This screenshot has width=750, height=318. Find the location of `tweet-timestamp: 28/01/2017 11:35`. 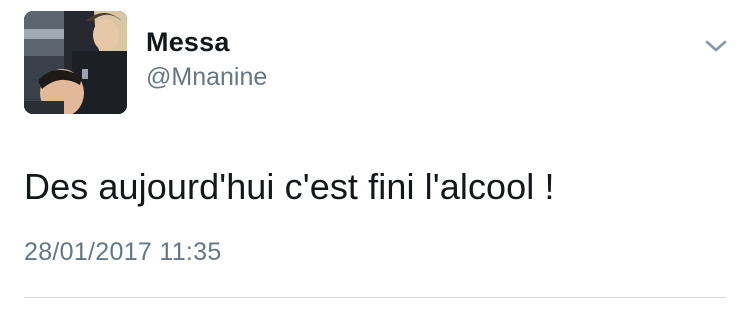

tweet-timestamp: 28/01/2017 11:35 is located at coordinates (123, 252).